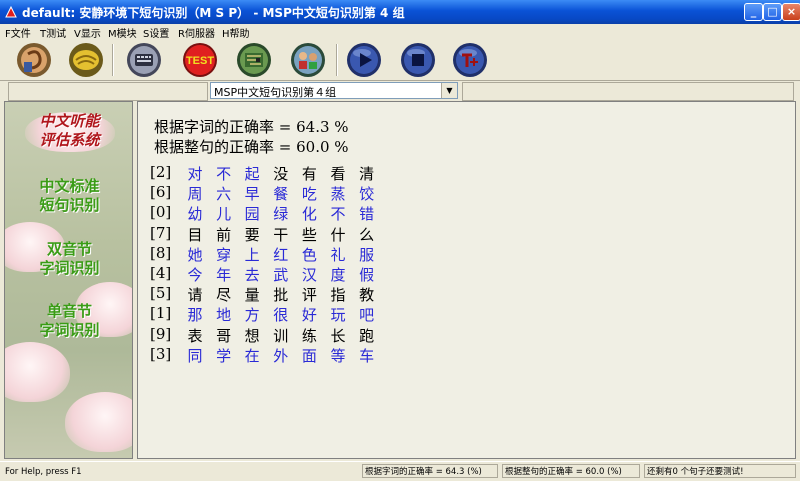 Image resolution: width=800 pixels, height=481 pixels. I want to click on sentence-char: 今, so click(195, 275).